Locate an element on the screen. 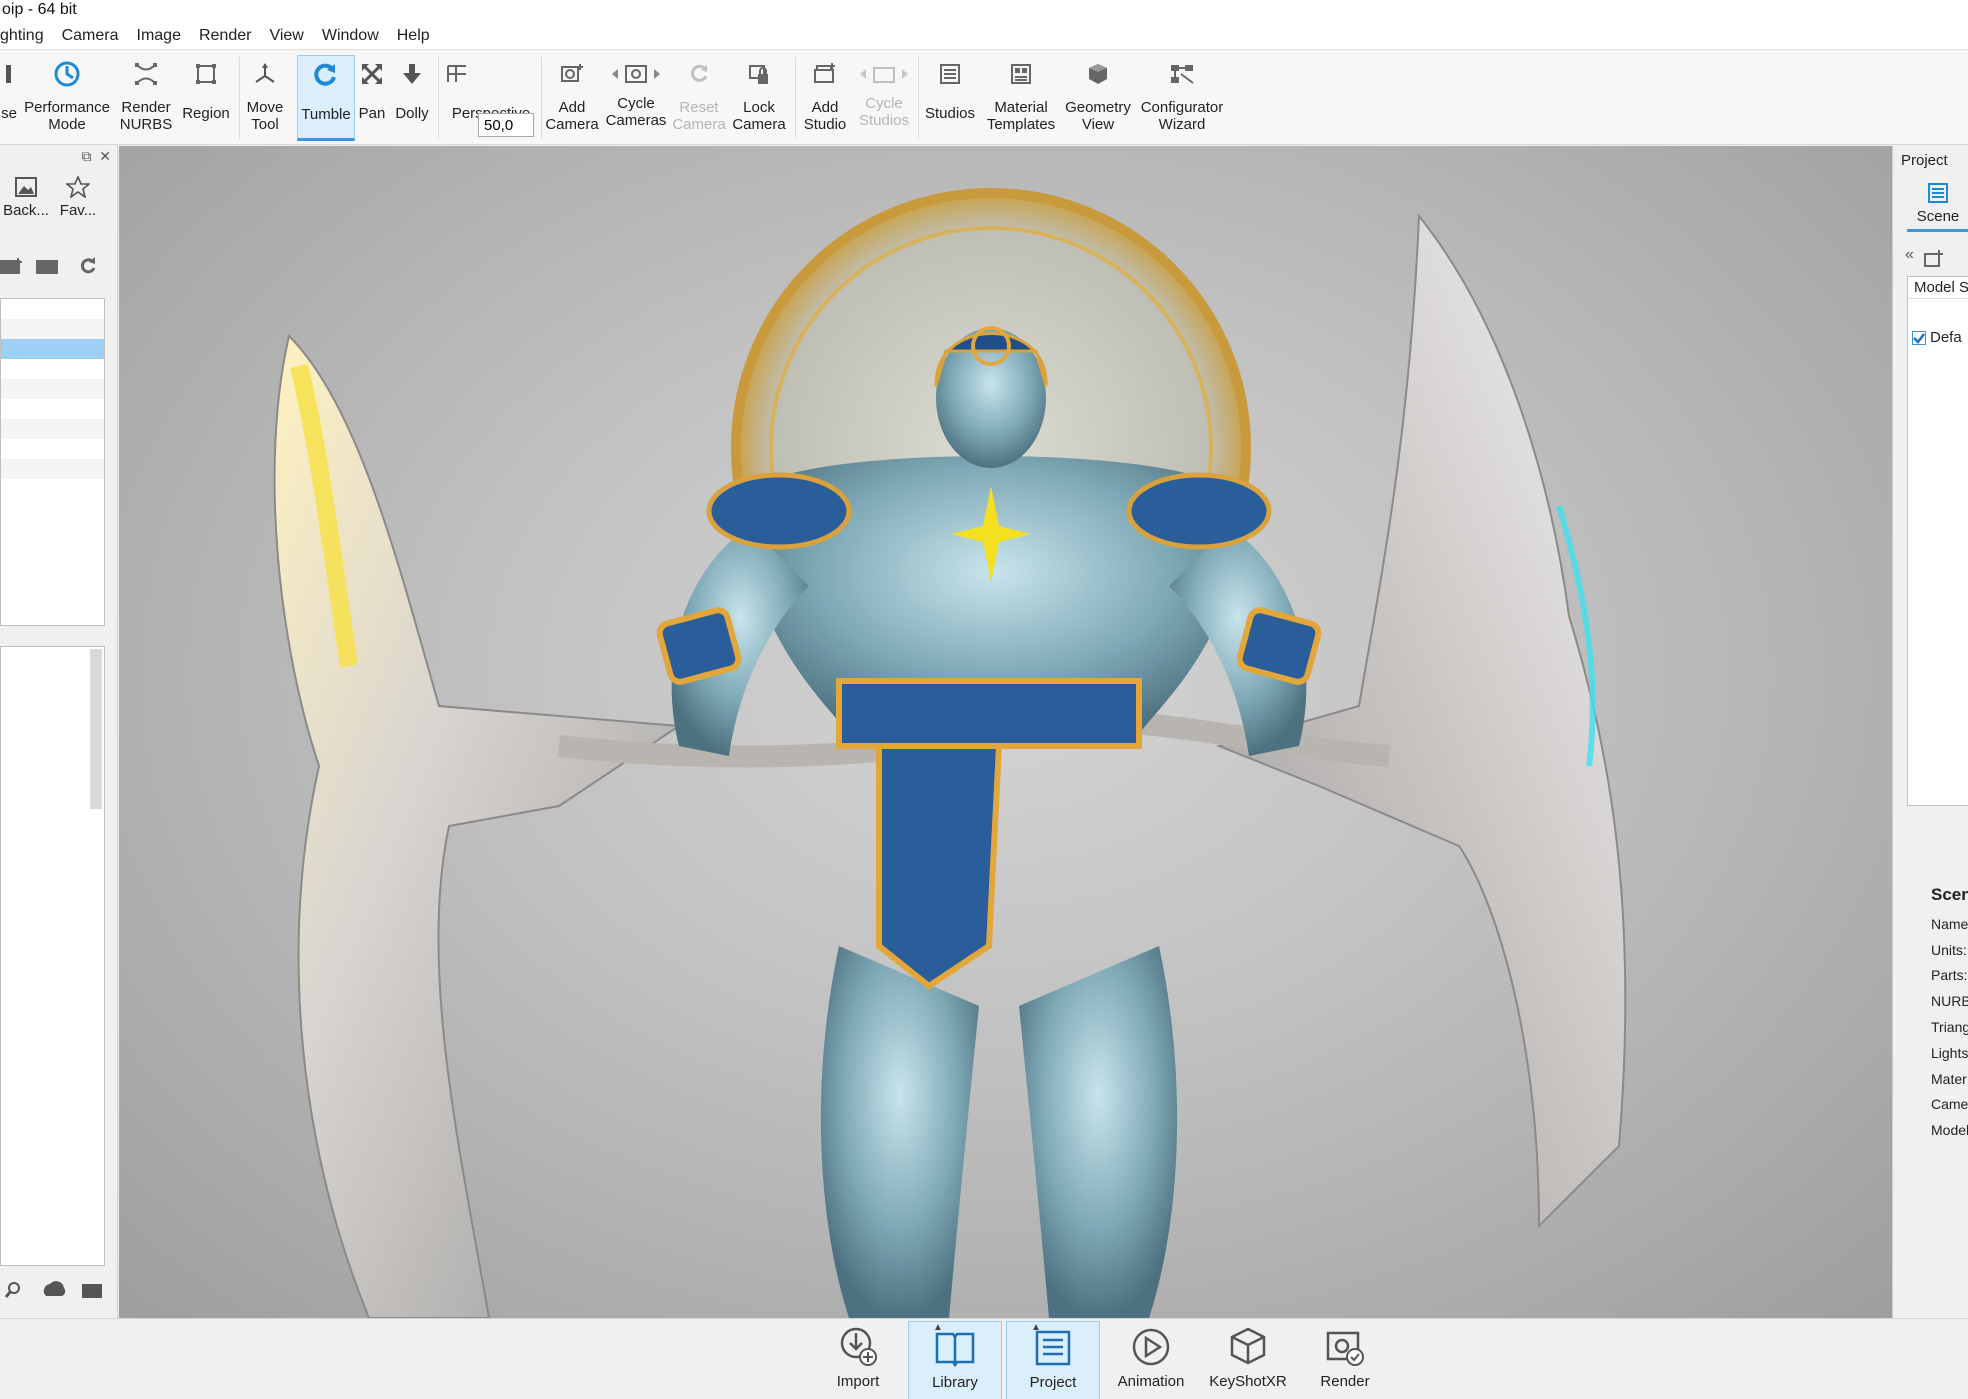 This screenshot has height=1399, width=1968. studios-label: Studios is located at coordinates (950, 113).